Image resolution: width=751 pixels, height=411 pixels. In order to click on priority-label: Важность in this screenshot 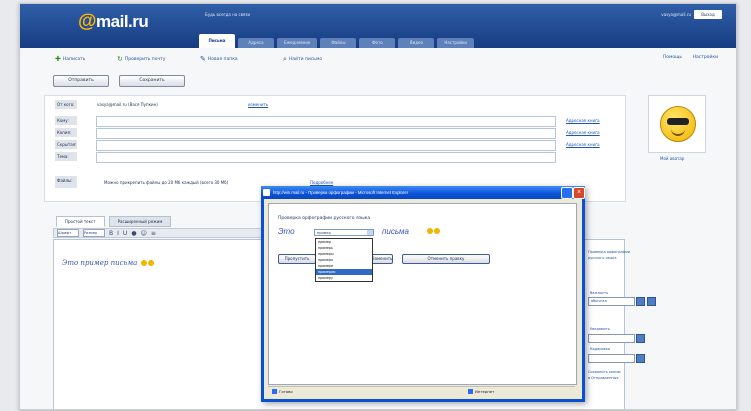, I will do `click(599, 293)`.